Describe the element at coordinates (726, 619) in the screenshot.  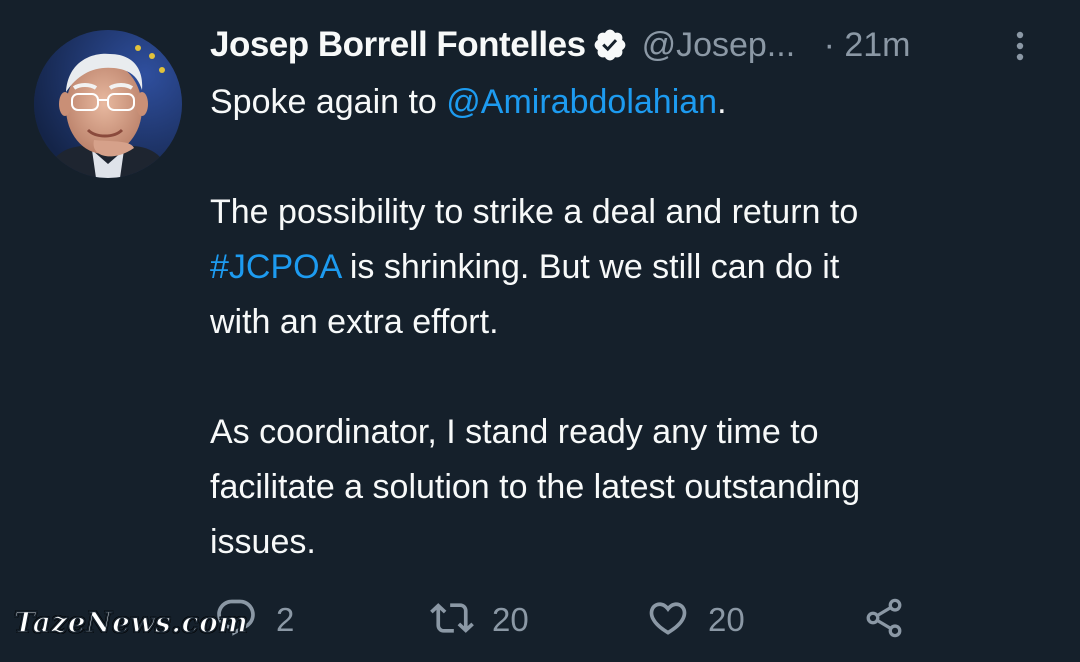
I see `like-count: 20` at that location.